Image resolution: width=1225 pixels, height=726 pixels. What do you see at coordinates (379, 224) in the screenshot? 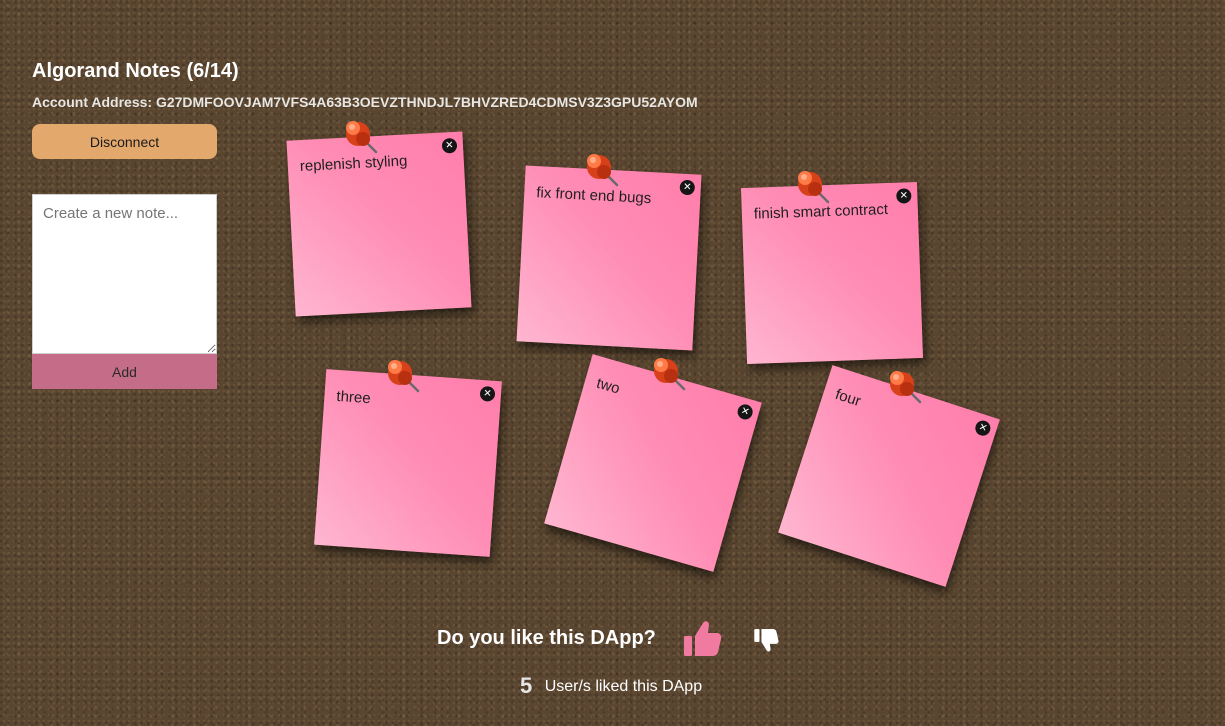
I see `sticky-note: replenish styling ✕` at bounding box center [379, 224].